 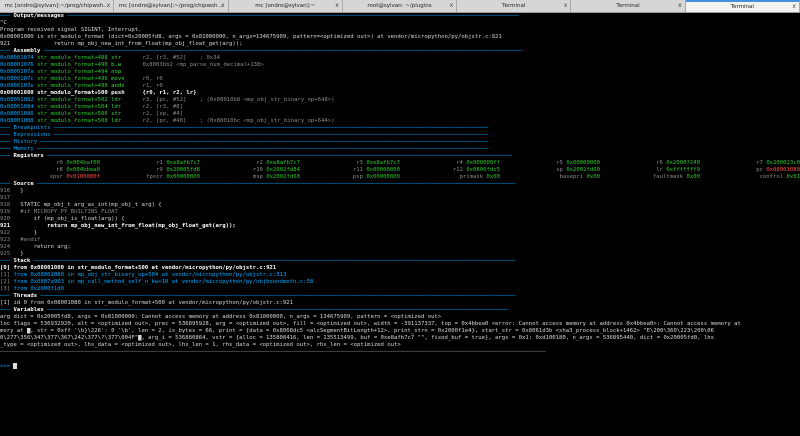 I want to click on register-value: 0x000000ff, so click(x=483, y=163).